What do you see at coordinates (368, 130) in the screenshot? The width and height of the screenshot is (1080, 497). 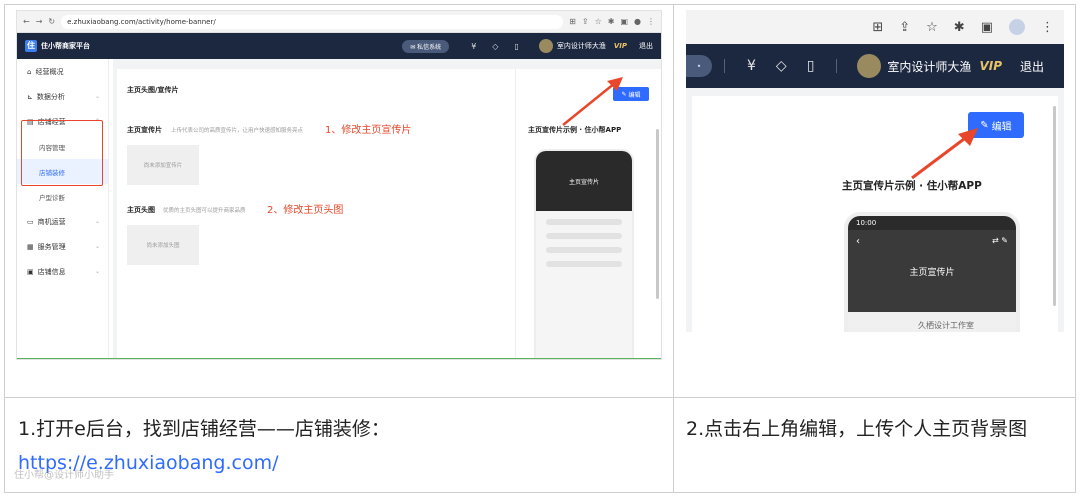 I see `annotation-note-1: 1、修改主页宣传片` at bounding box center [368, 130].